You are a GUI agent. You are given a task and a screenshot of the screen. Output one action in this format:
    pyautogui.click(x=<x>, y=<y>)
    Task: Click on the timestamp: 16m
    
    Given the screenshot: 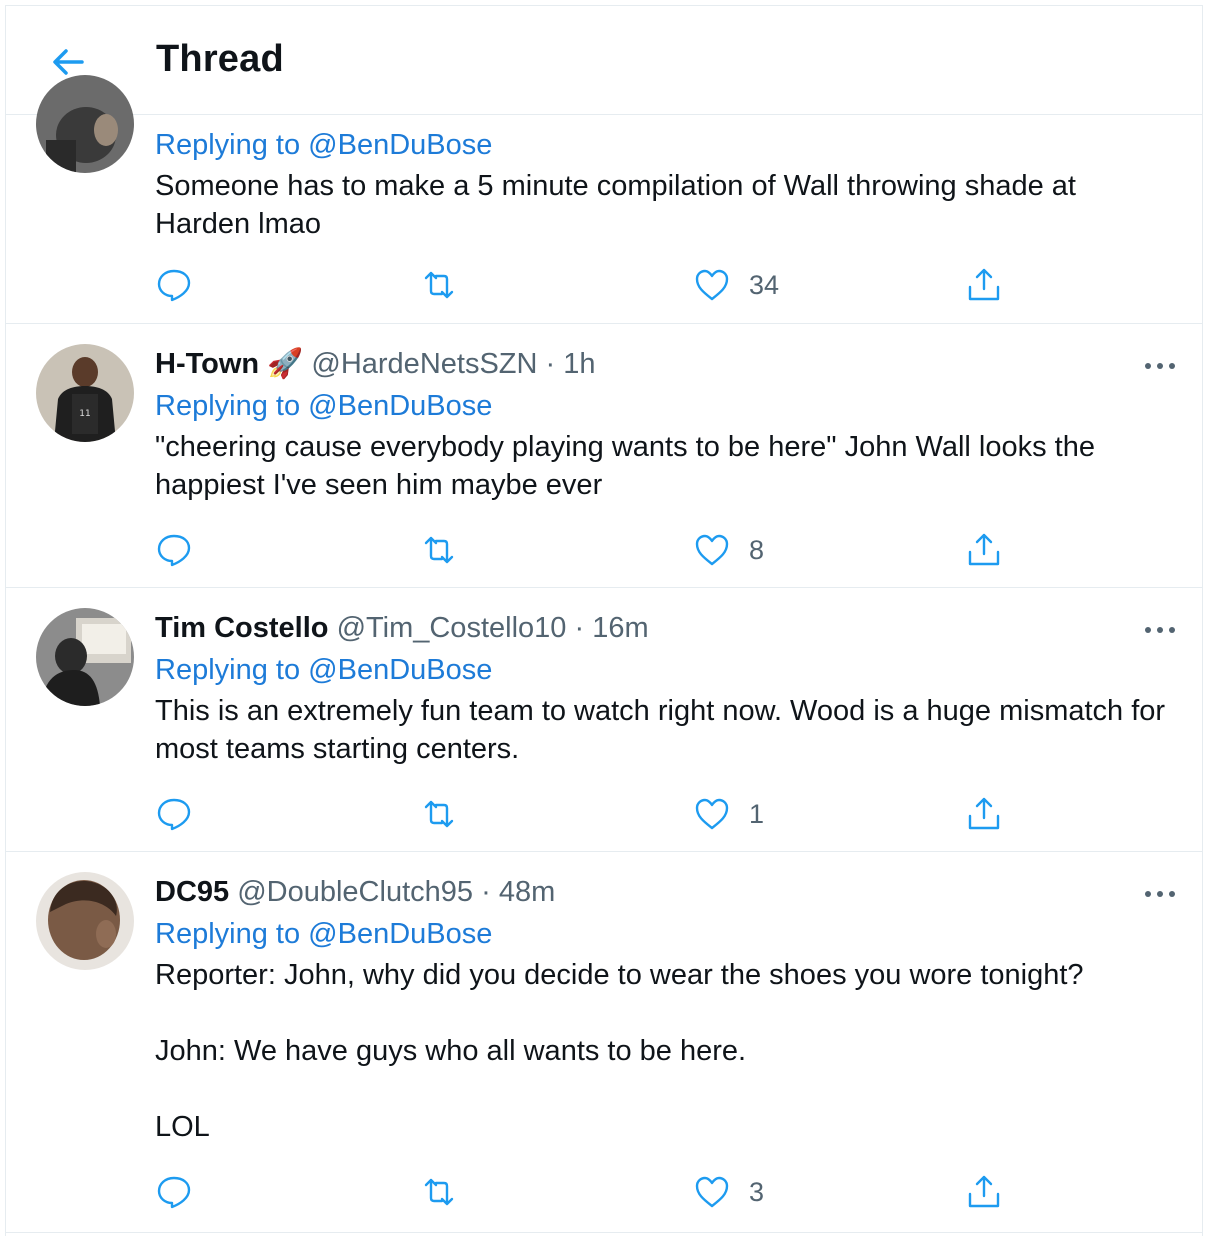 What is the action you would take?
    pyautogui.click(x=620, y=628)
    